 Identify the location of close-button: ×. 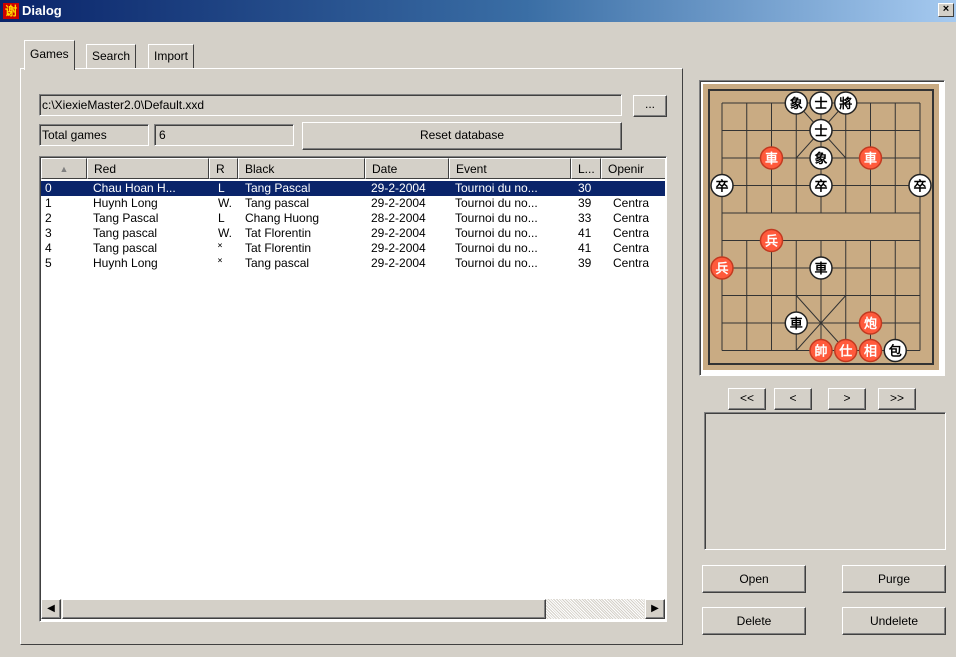
(946, 10).